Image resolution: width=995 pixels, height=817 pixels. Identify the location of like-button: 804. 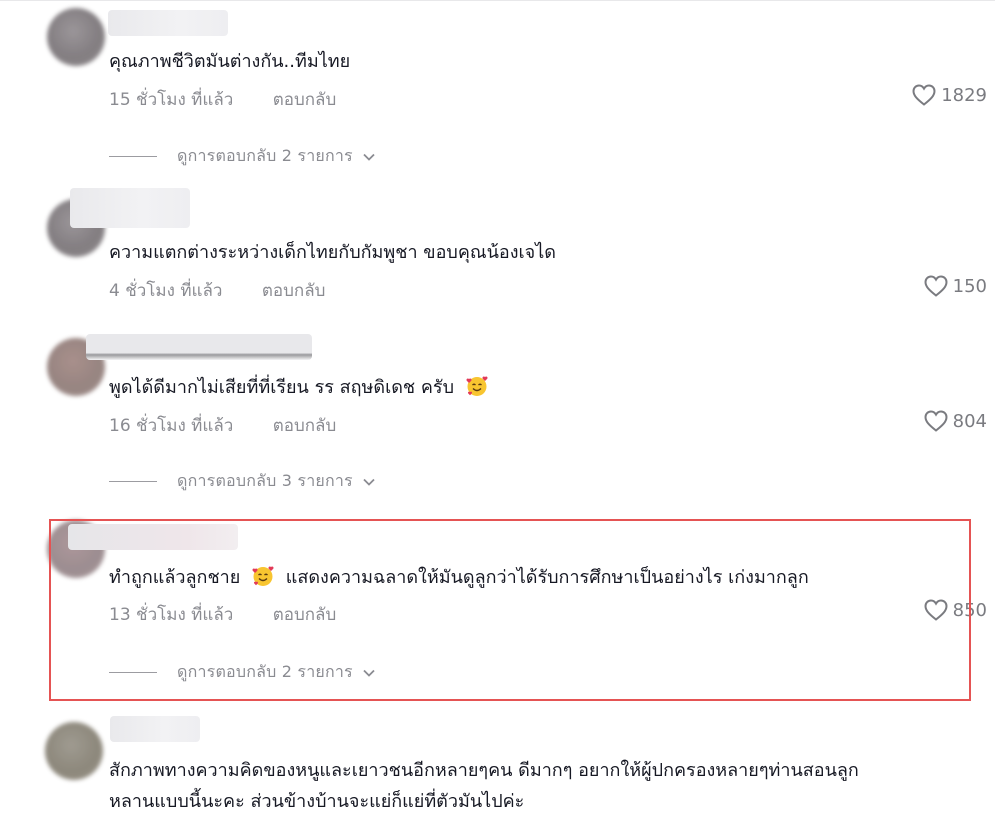
(955, 421).